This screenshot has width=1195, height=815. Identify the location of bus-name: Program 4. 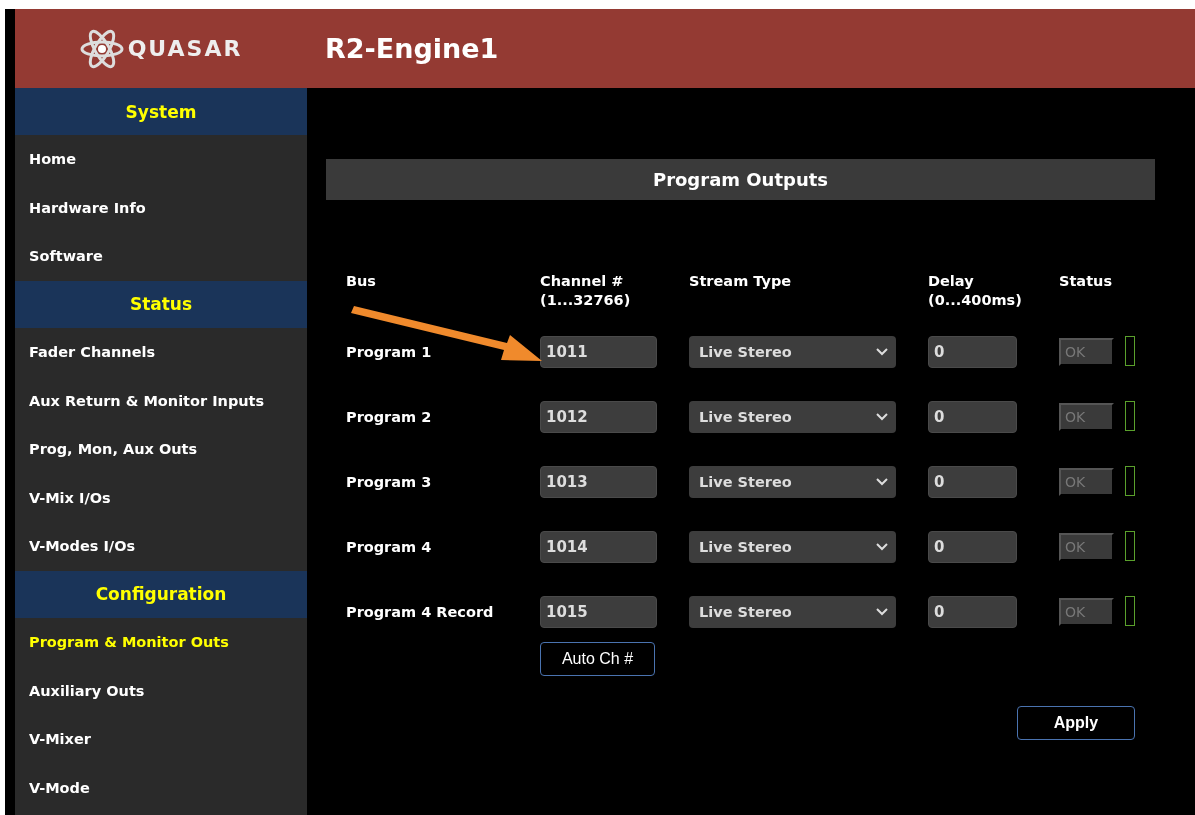
(389, 547).